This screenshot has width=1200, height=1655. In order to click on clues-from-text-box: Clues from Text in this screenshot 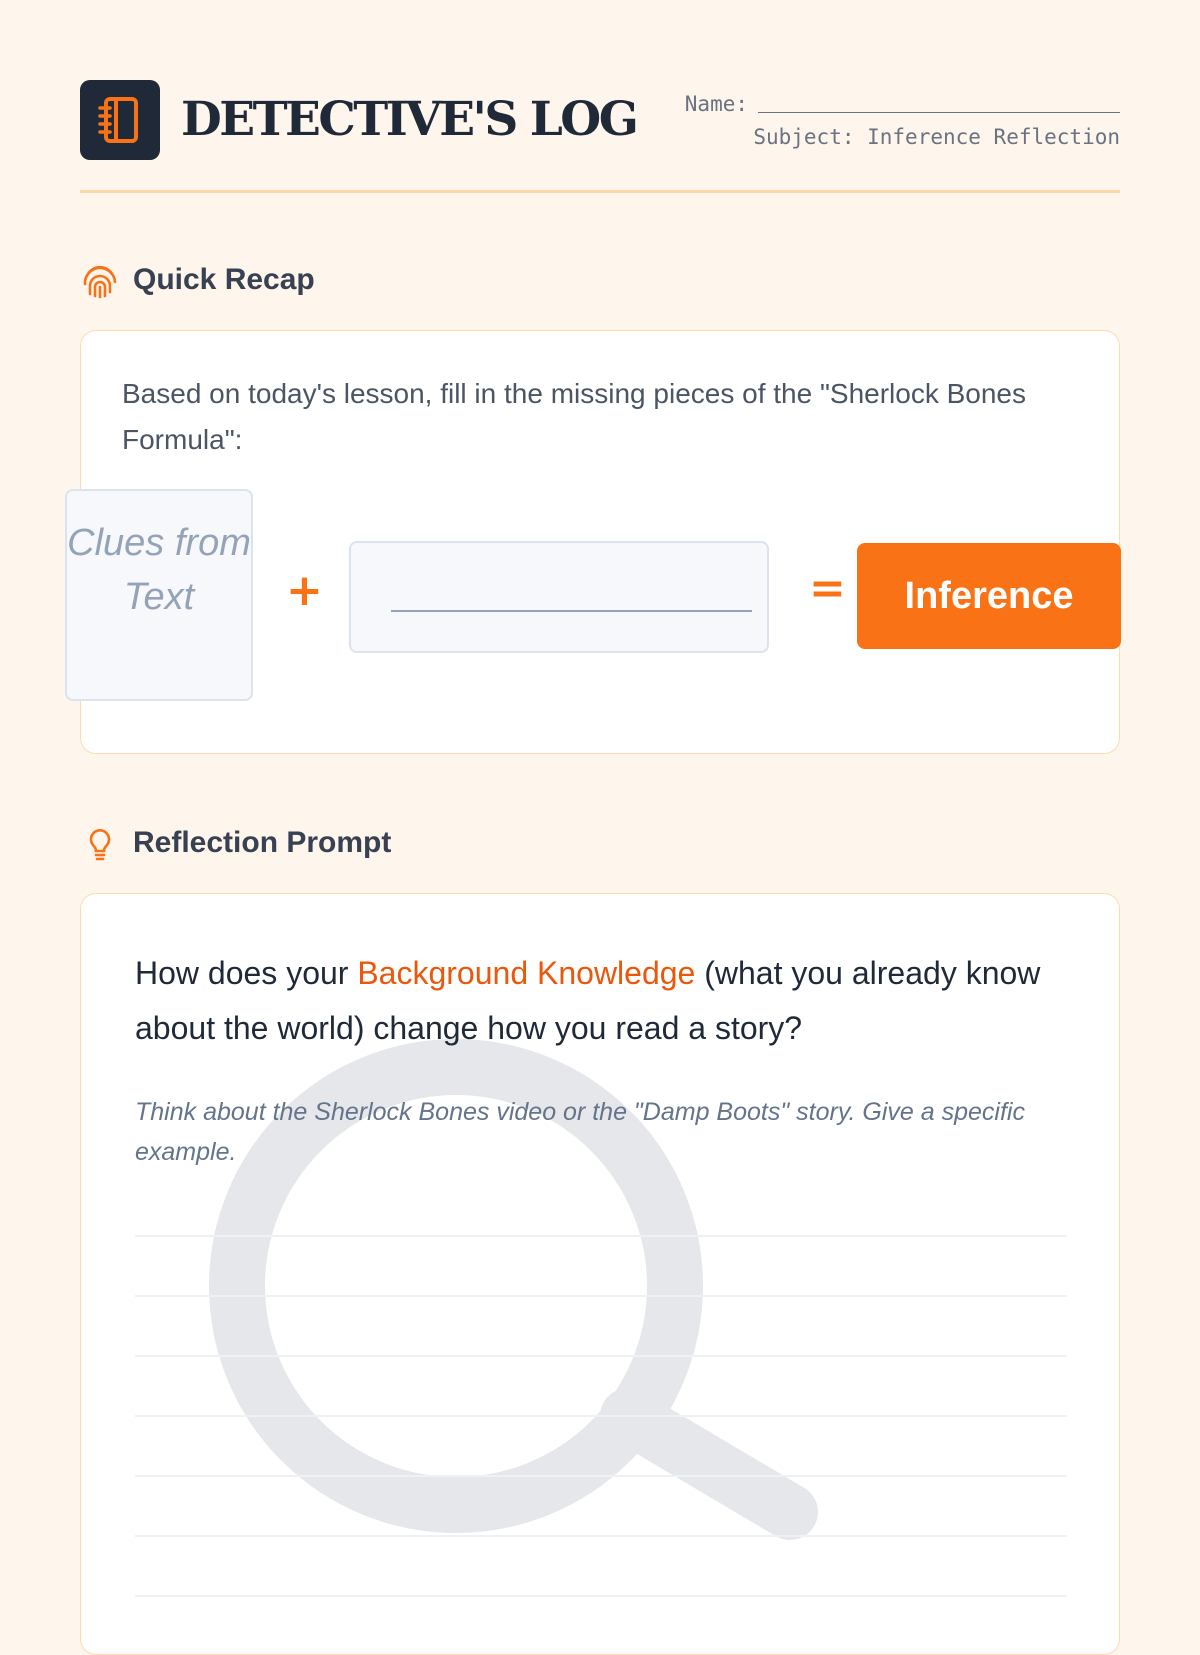, I will do `click(159, 595)`.